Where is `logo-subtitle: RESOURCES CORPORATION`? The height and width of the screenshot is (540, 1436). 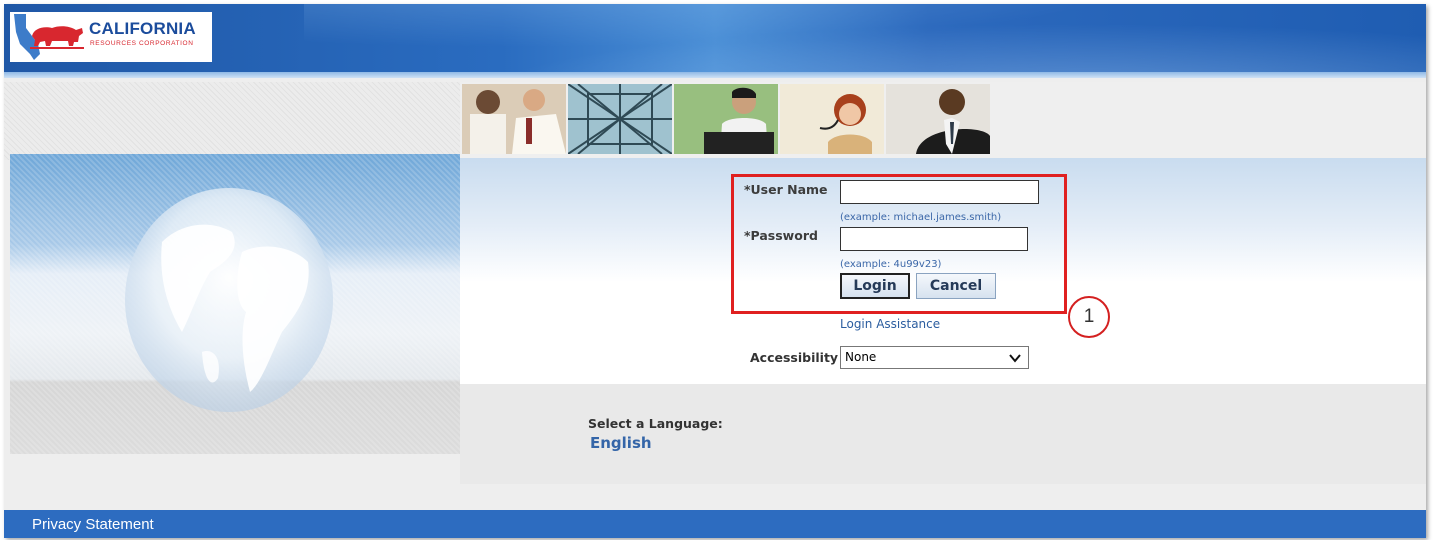
logo-subtitle: RESOURCES CORPORATION is located at coordinates (142, 43).